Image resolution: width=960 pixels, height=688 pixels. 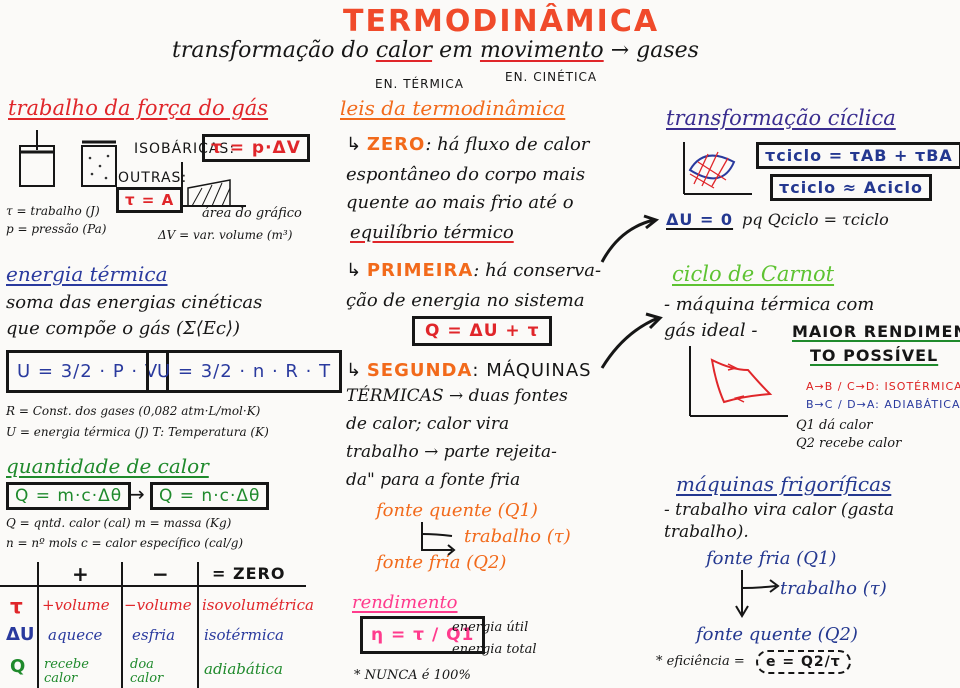 I want to click on lei-zero-text-2: espontâneo do corpo mais, so click(x=466, y=174).